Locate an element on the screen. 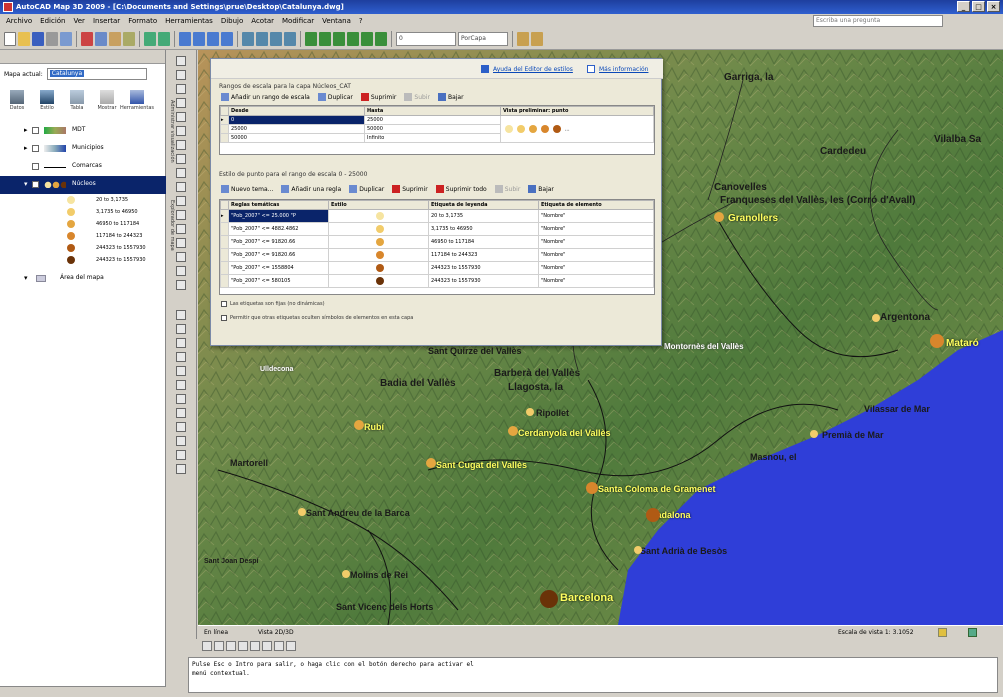  dyn-icon is located at coordinates (267, 646).